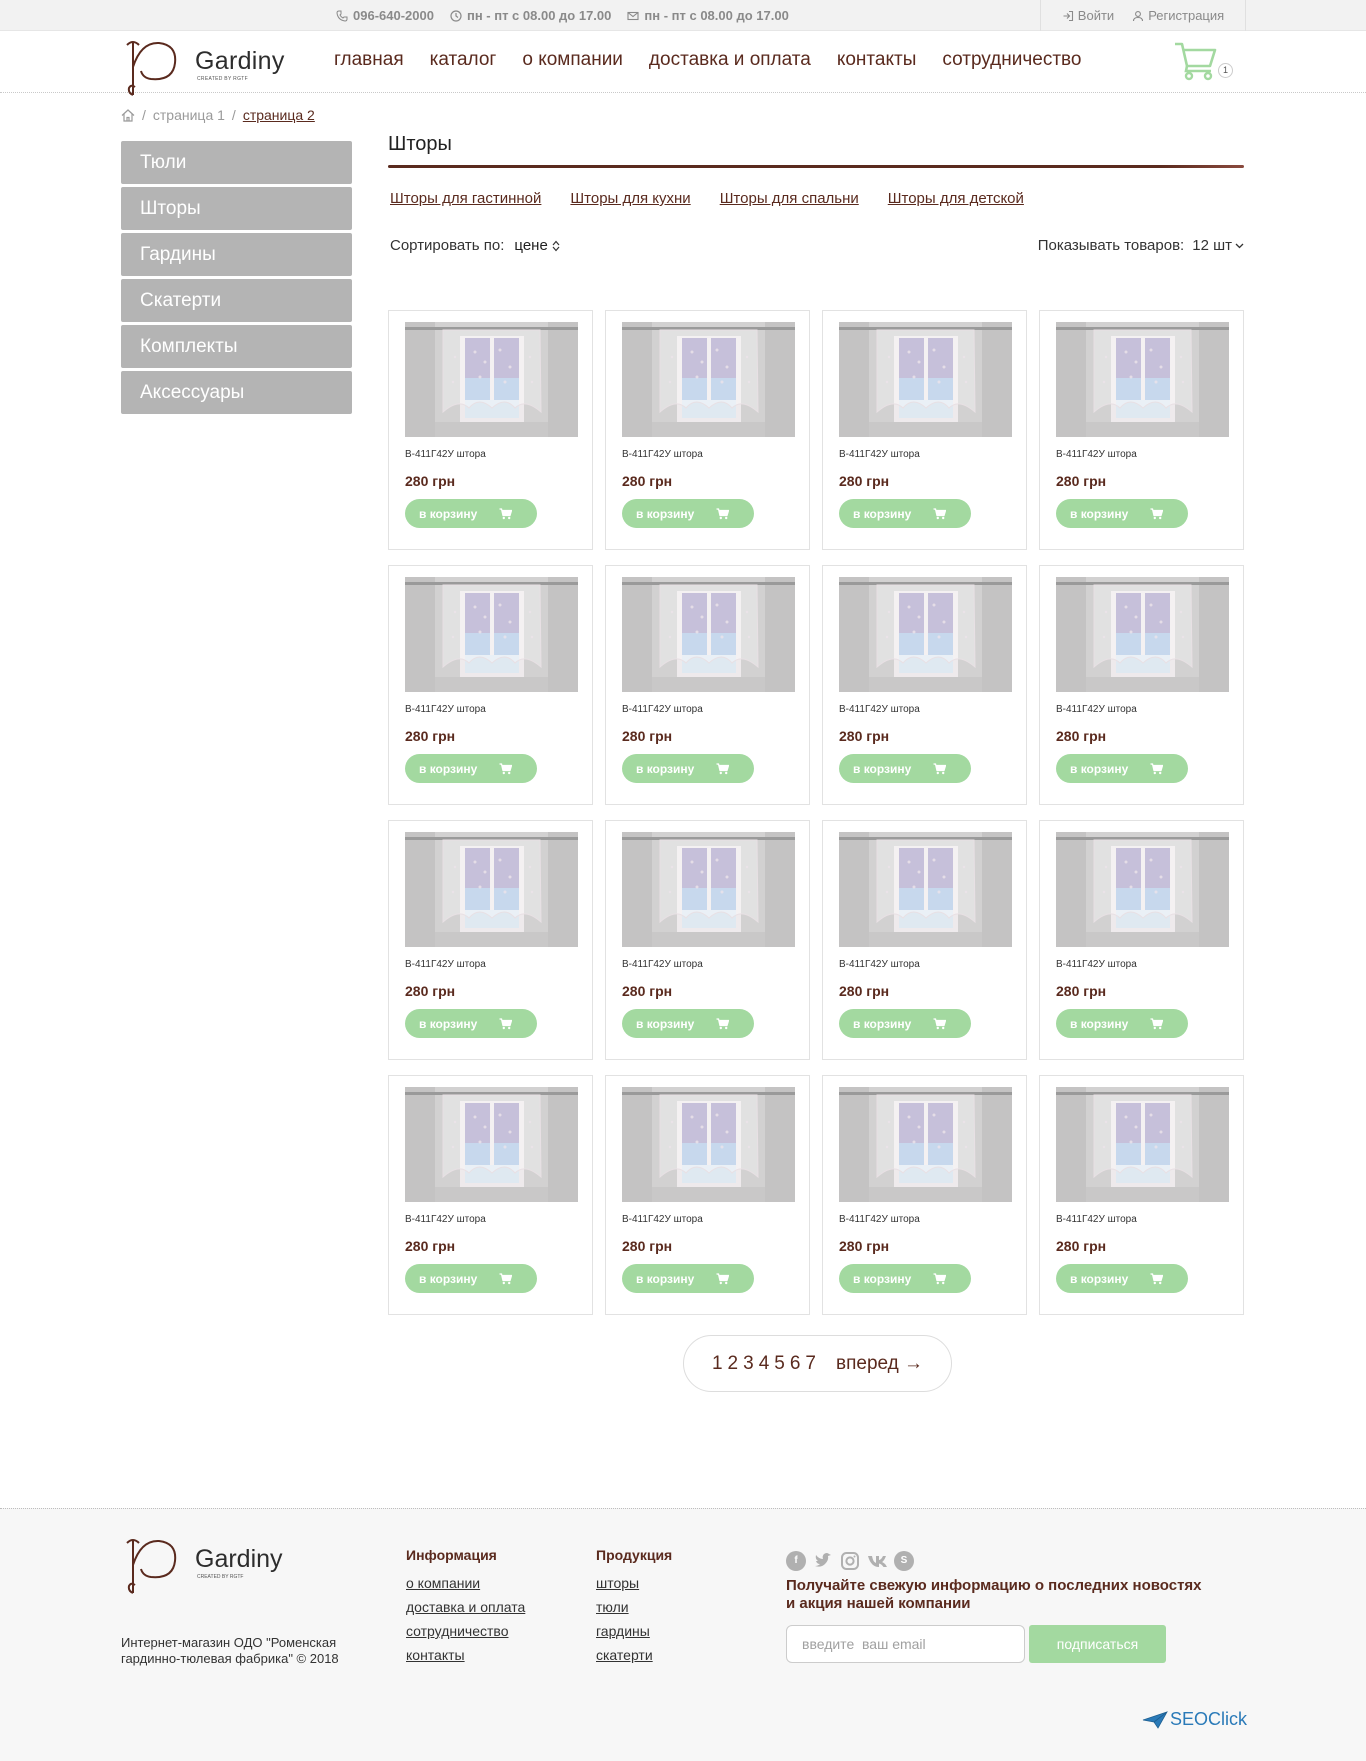 The image size is (1366, 1761). What do you see at coordinates (463, 60) in the screenshot?
I see `nav-catalog: каталог` at bounding box center [463, 60].